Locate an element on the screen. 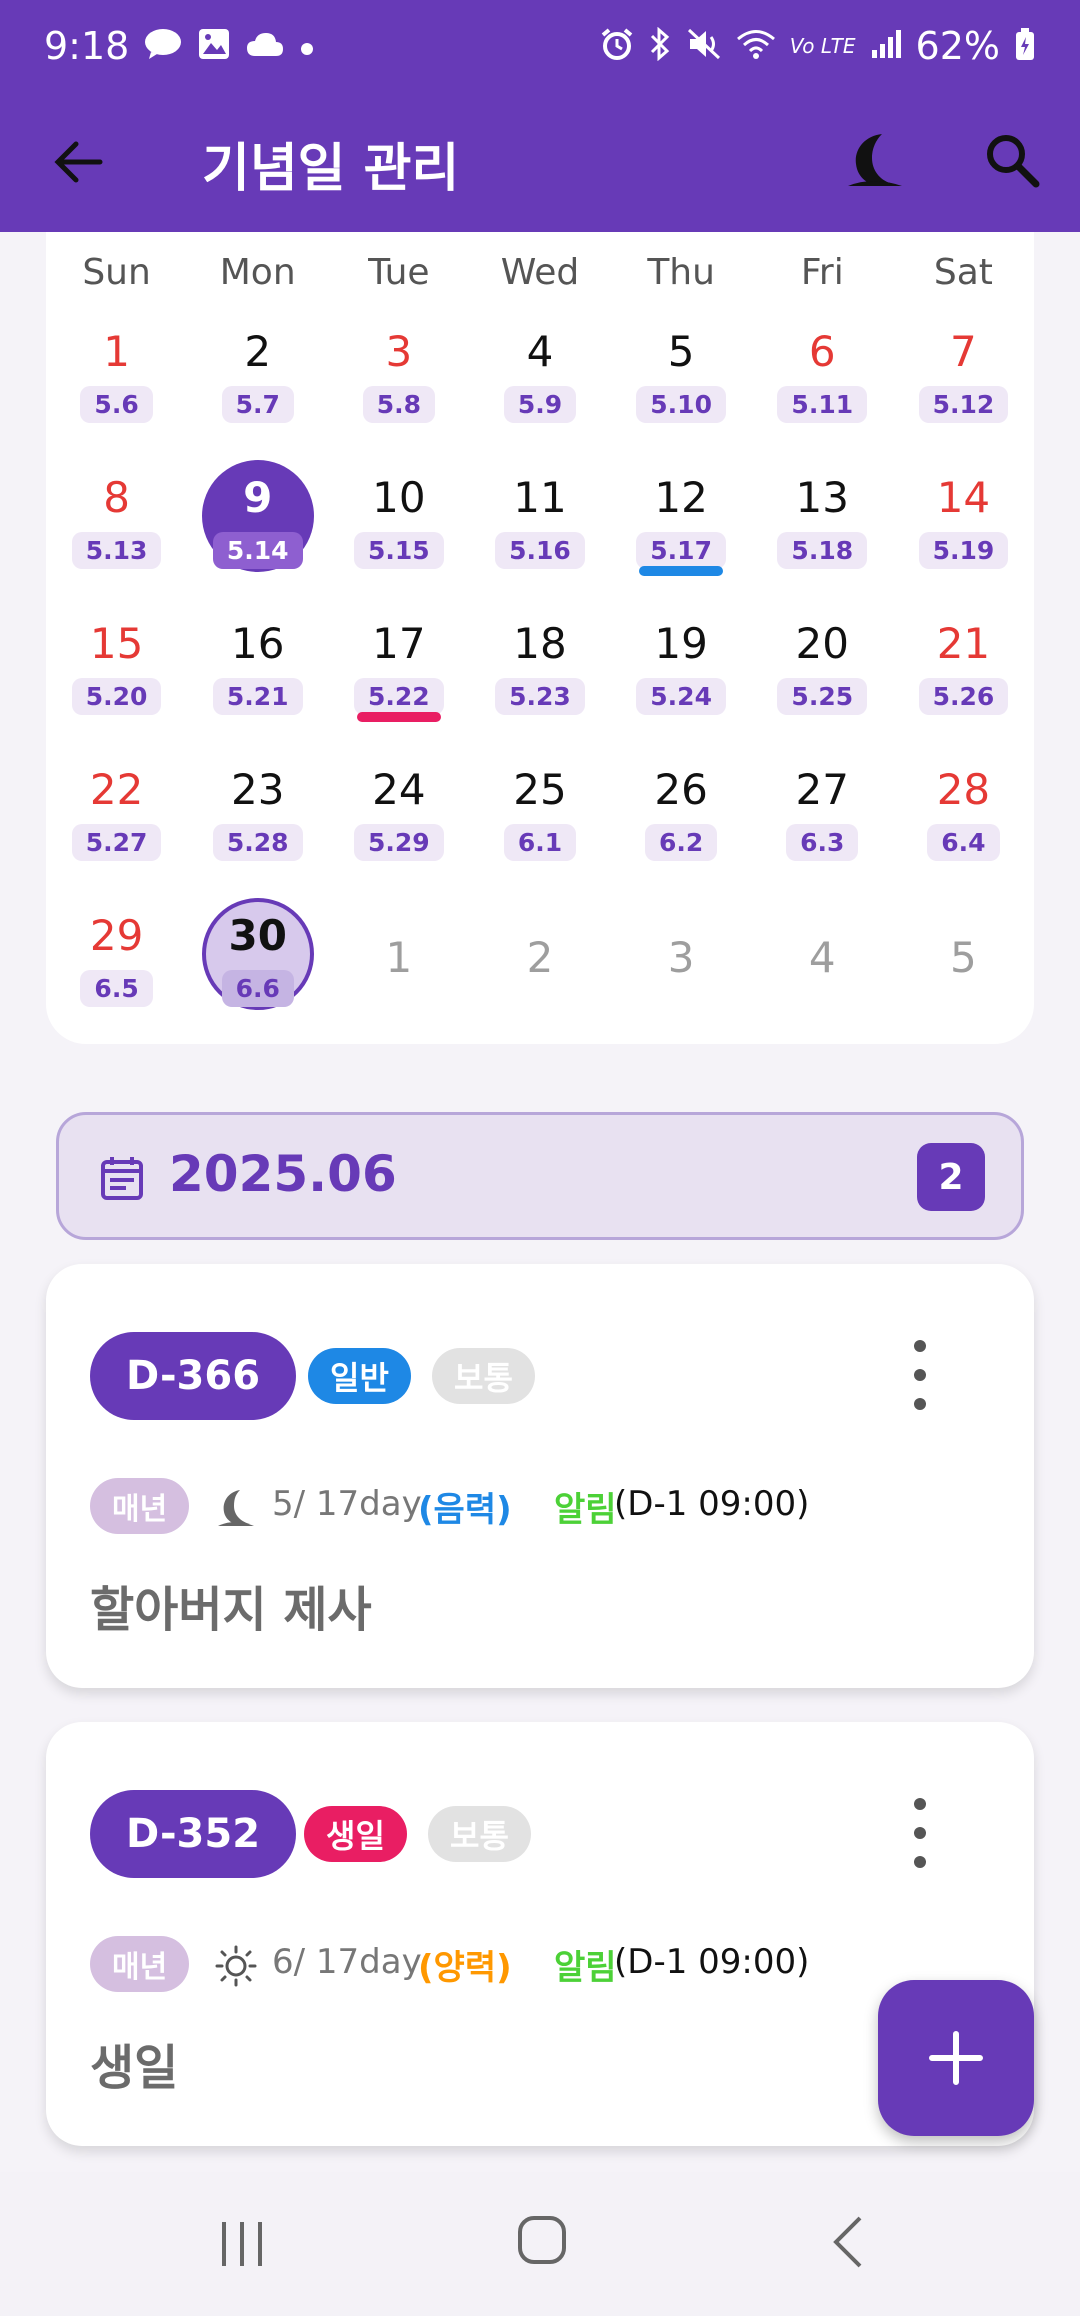 The width and height of the screenshot is (1080, 2316). day-number: 30 is located at coordinates (257, 935).